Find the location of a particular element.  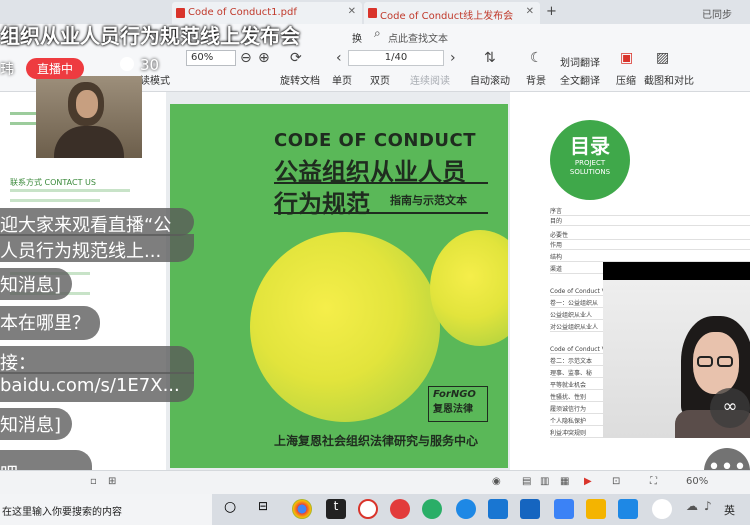

zoom-out-icon: ⊖ is located at coordinates (246, 58).